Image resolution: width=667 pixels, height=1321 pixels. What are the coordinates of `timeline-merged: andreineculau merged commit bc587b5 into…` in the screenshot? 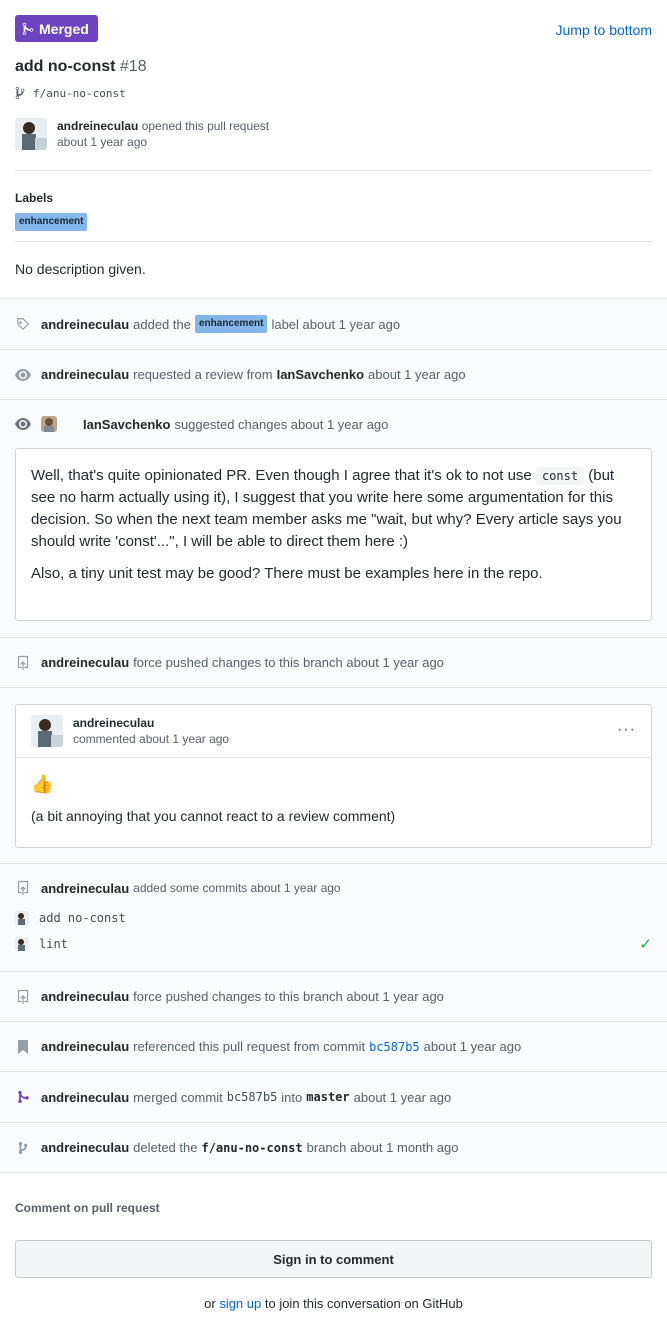 It's located at (333, 1097).